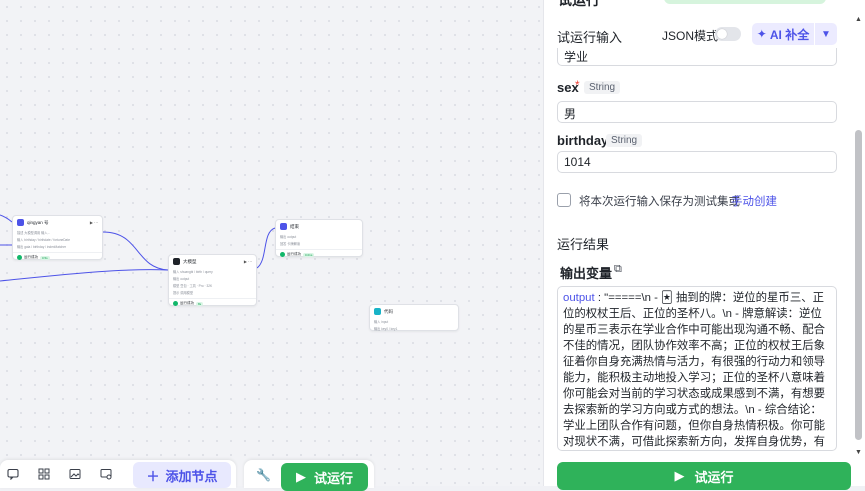 This screenshot has width=865, height=491. Describe the element at coordinates (42, 247) in the screenshot. I see `node-row: 输出 gaia / birthday / indexMatcher` at that location.